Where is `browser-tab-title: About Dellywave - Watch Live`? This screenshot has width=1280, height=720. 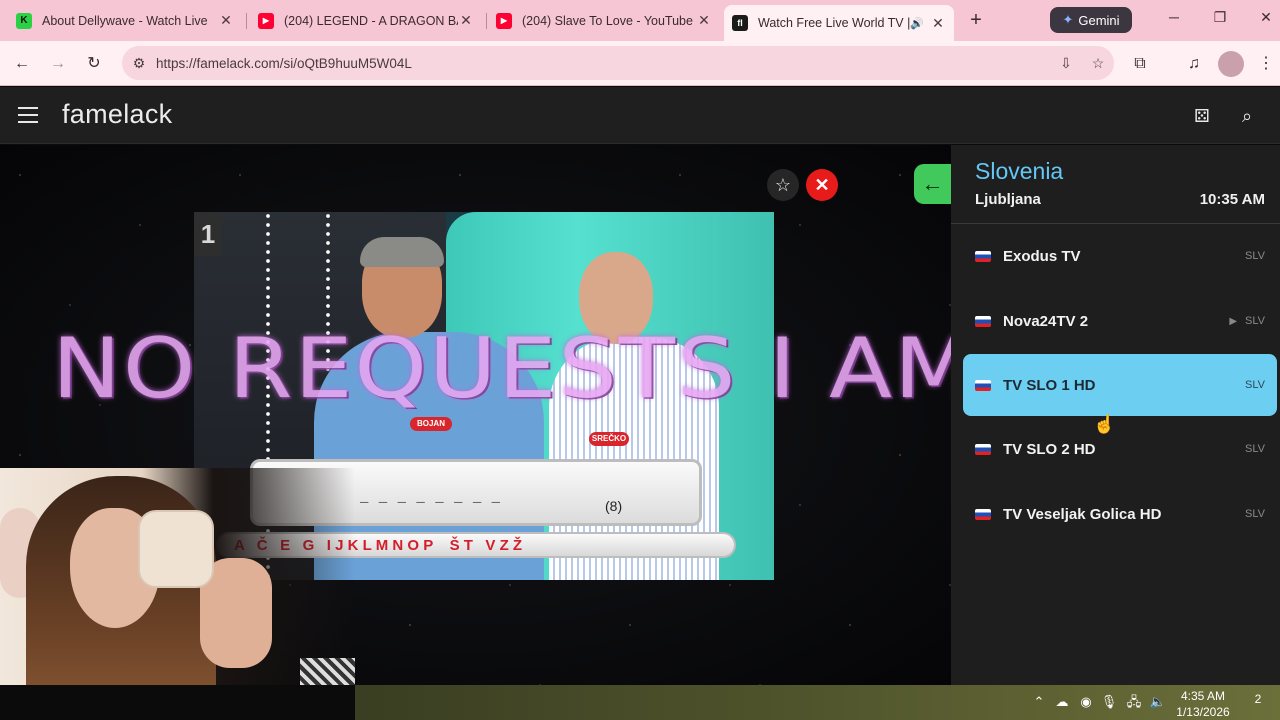 browser-tab-title: About Dellywave - Watch Live is located at coordinates (125, 20).